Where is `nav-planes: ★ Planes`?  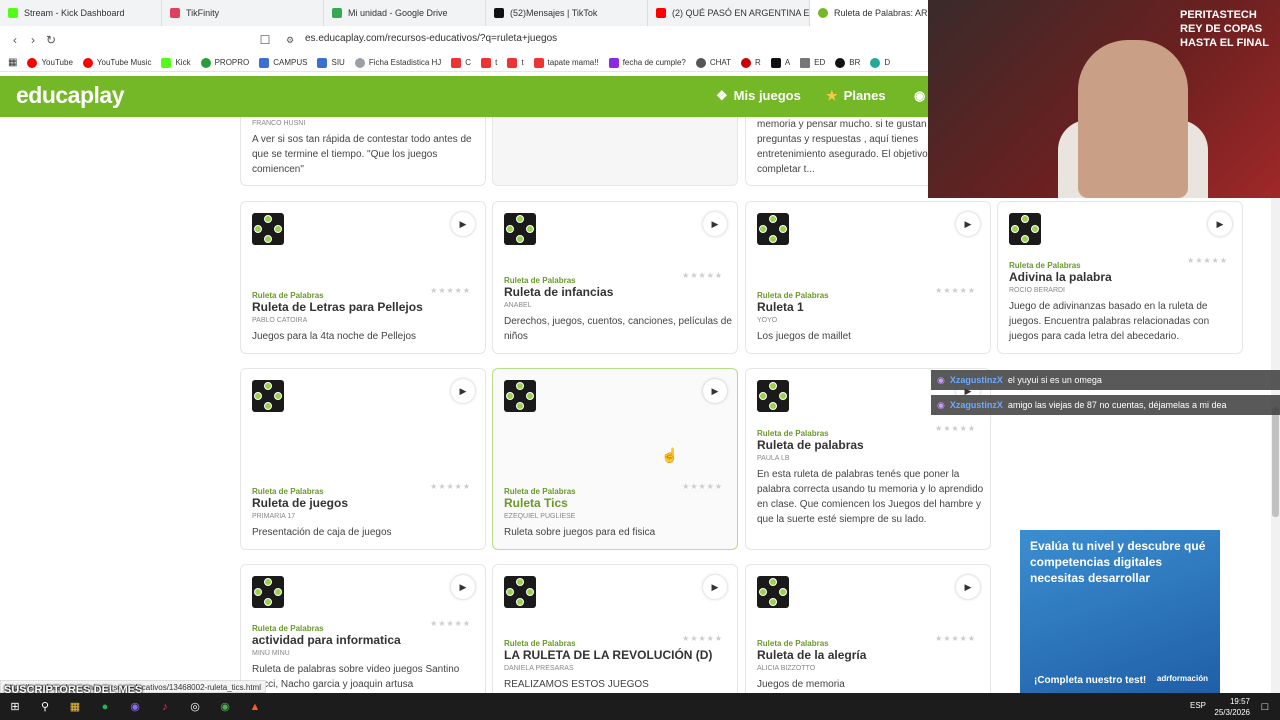
nav-planes: ★ Planes is located at coordinates (856, 96).